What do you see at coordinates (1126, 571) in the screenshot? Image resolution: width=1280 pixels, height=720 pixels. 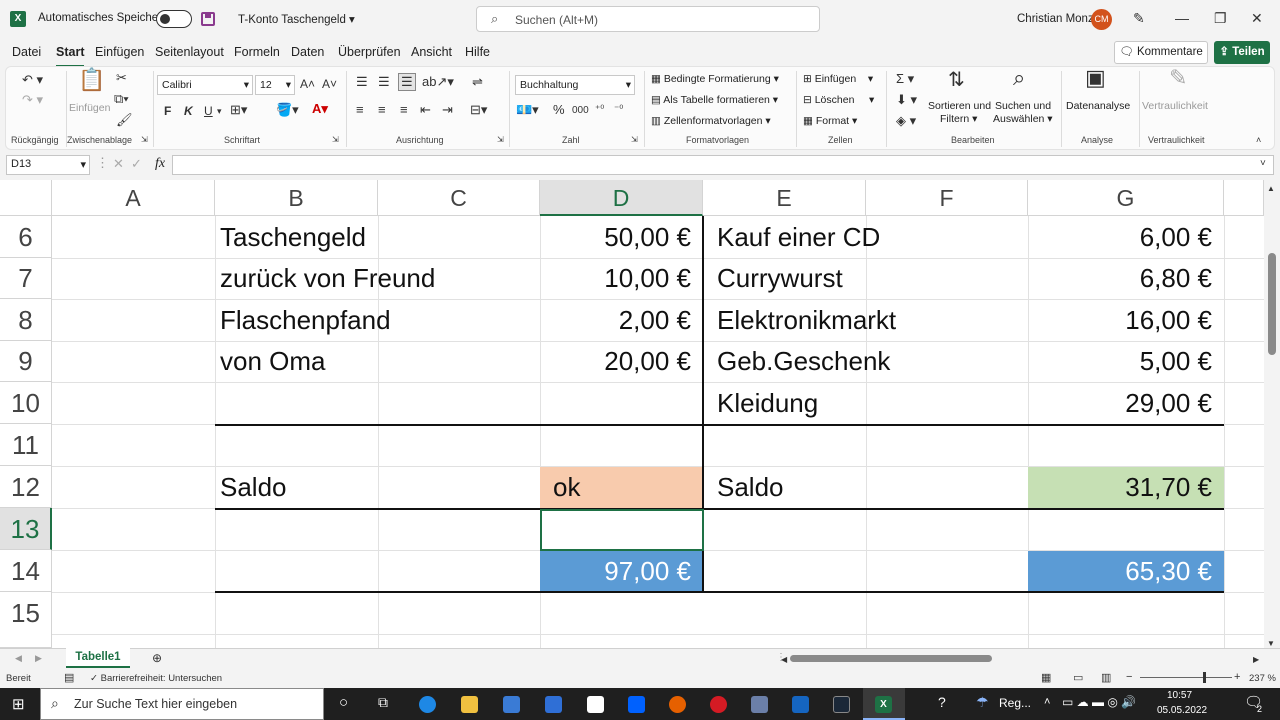 I see `cell-g14: 65,30 €` at bounding box center [1126, 571].